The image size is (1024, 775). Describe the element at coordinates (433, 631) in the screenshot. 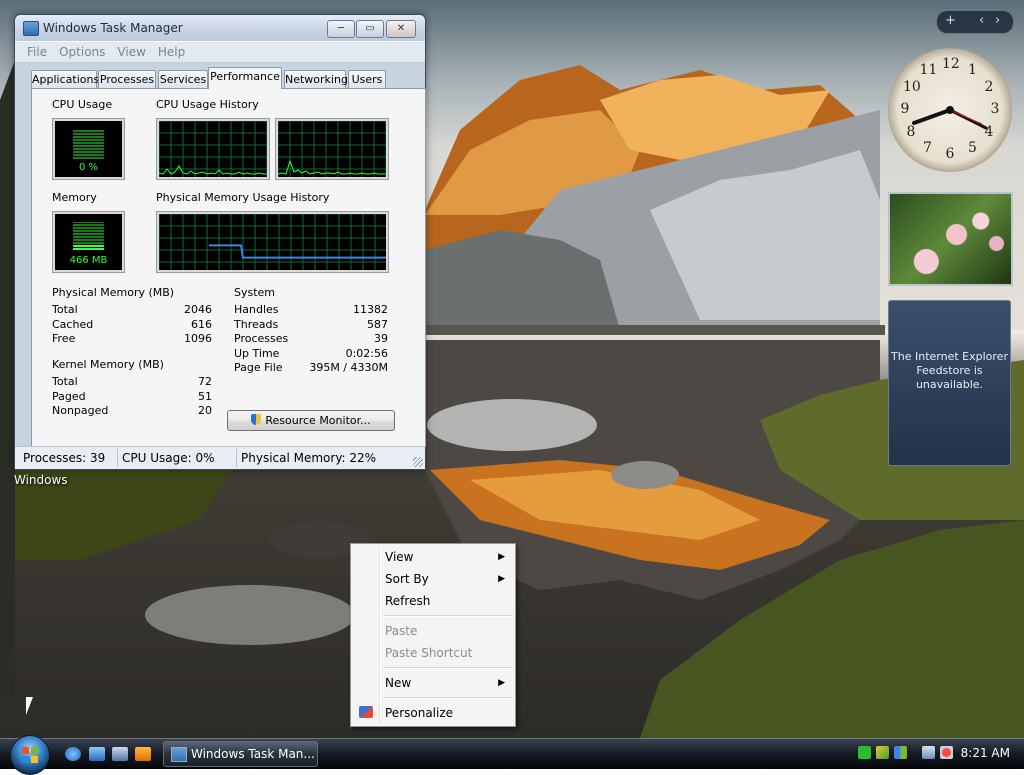

I see `menu-item-paste: Paste` at that location.